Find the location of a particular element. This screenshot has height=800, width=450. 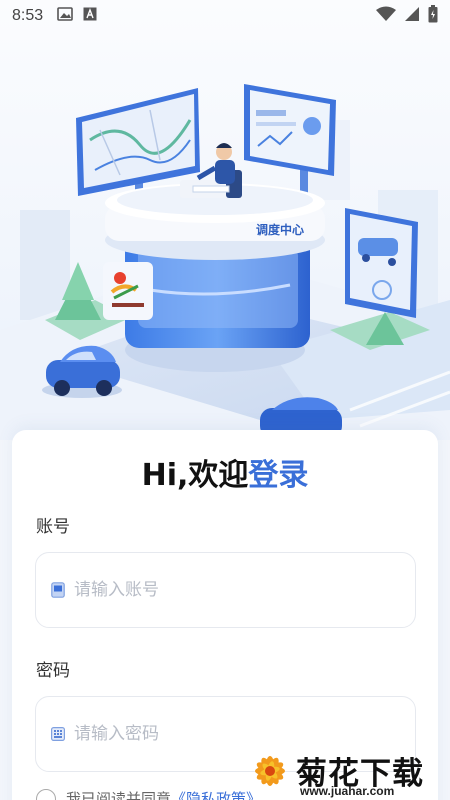

keypad-icon is located at coordinates (58, 734).